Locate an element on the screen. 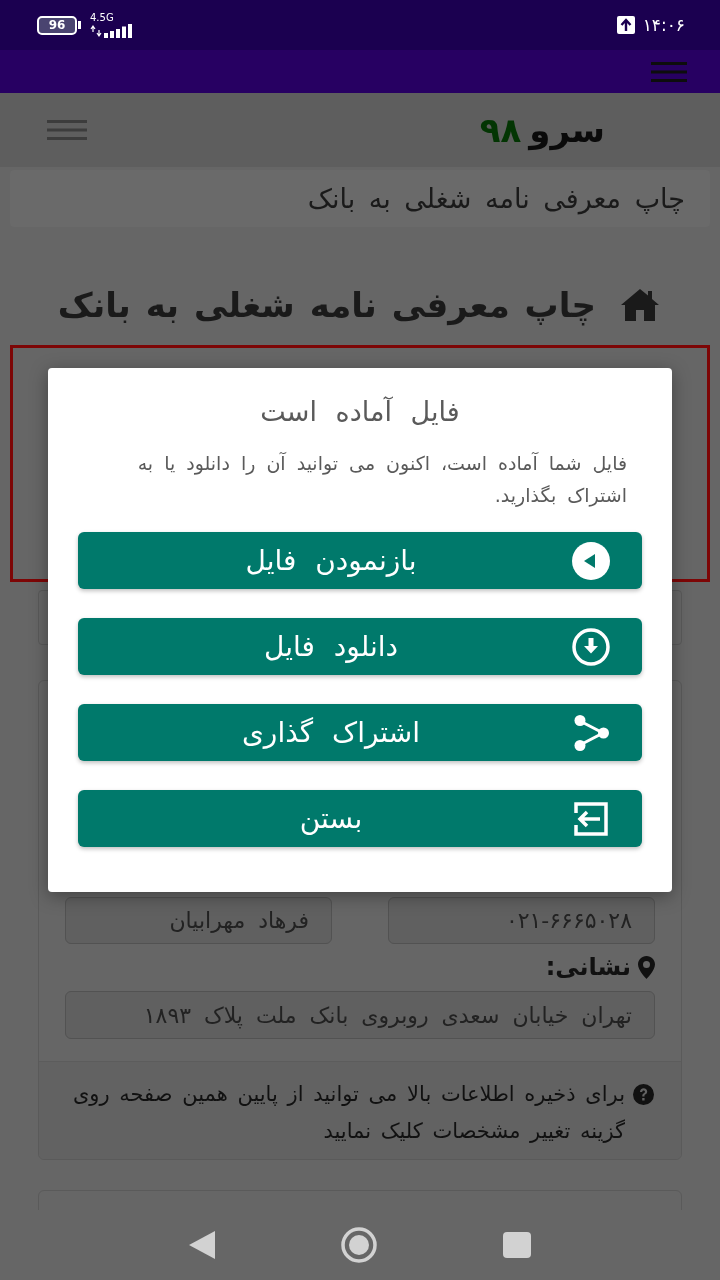  left-triangle-circle-icon is located at coordinates (591, 560).